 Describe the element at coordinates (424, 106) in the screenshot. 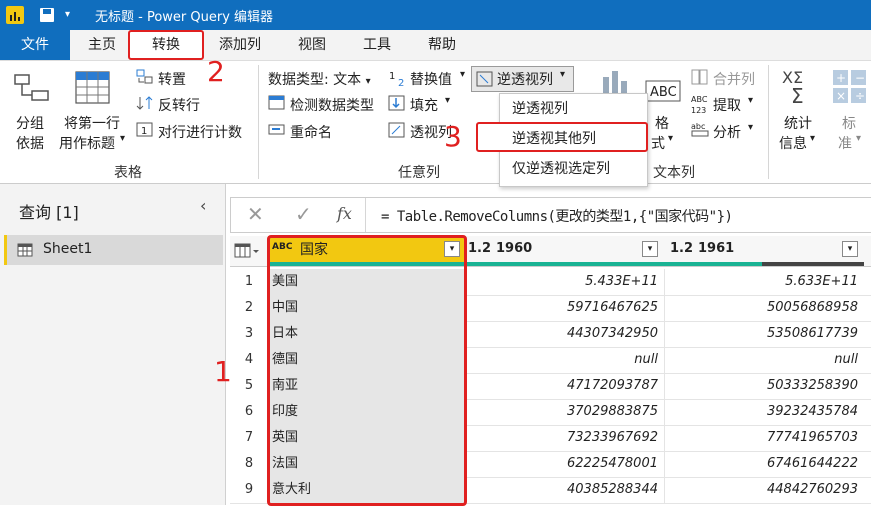

I see `fill-label: 填充` at that location.